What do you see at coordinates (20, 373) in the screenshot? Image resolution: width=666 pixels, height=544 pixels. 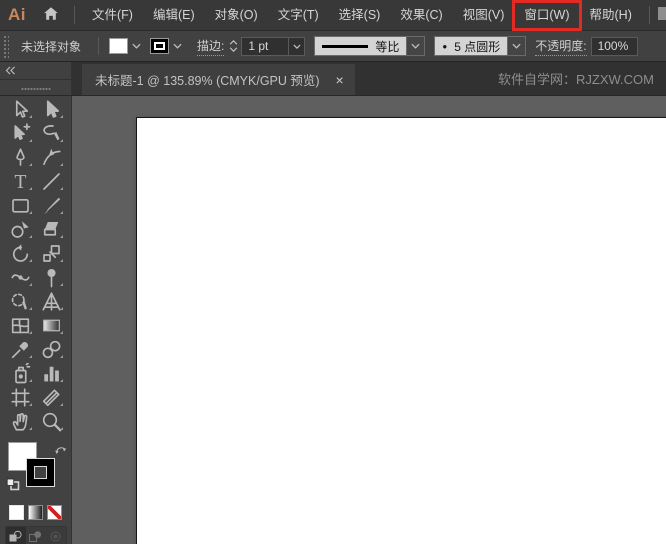 I see `symbol-sprayer-tool` at bounding box center [20, 373].